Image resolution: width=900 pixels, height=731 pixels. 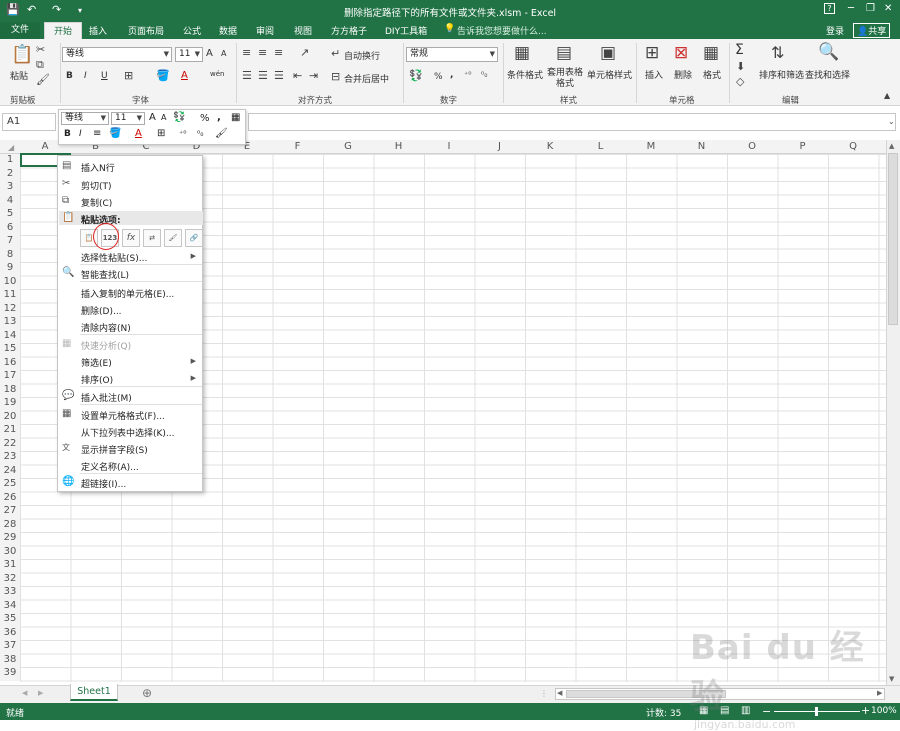 What do you see at coordinates (879, 693) in the screenshot?
I see `scroll-right-icon: ▶` at bounding box center [879, 693].